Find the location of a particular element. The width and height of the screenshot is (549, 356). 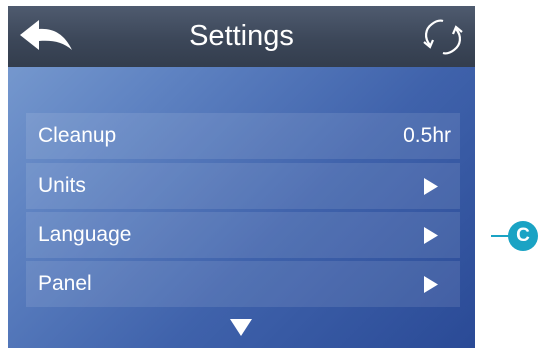

setting-row-language: Language is located at coordinates (243, 235).